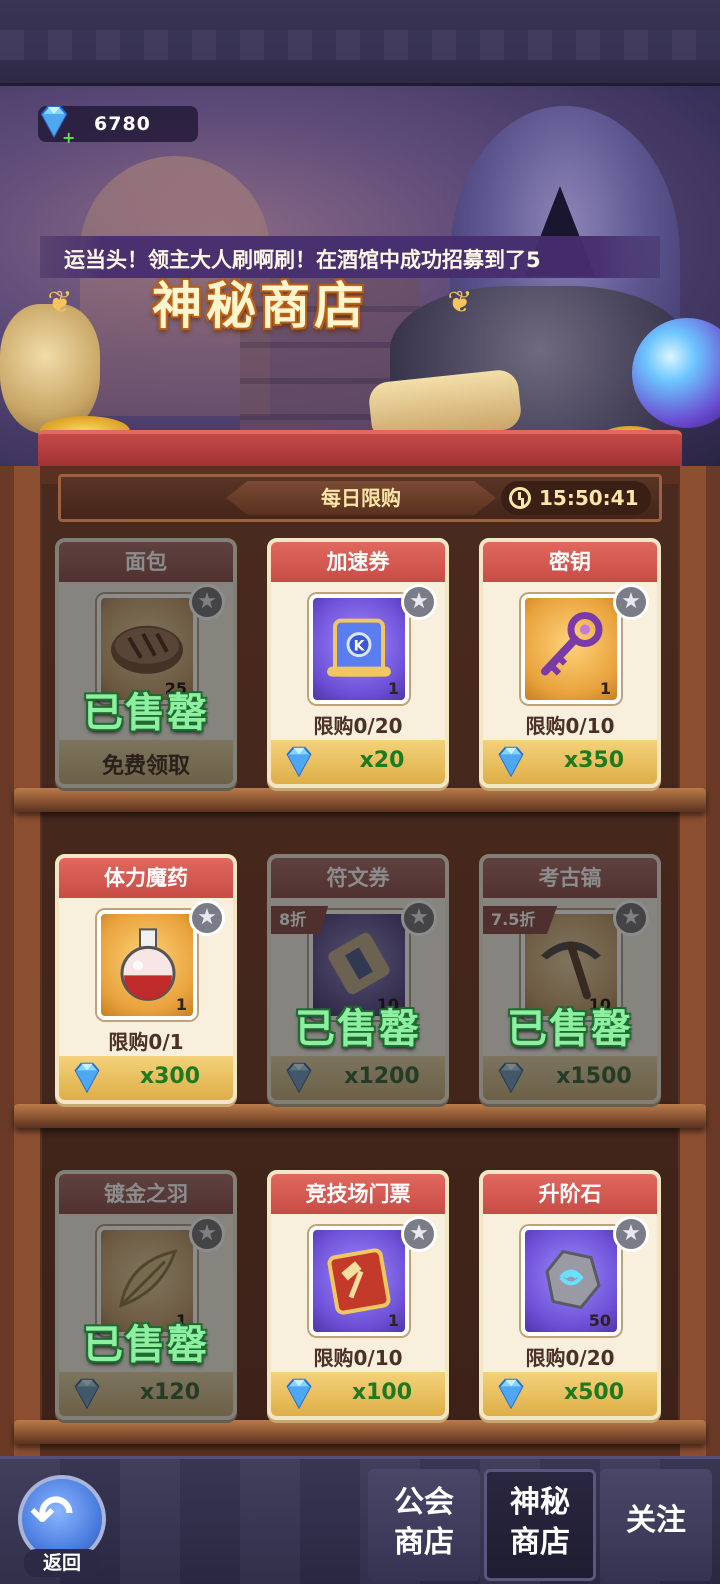  I want to click on back-button: ↶ 返回, so click(62, 1524).